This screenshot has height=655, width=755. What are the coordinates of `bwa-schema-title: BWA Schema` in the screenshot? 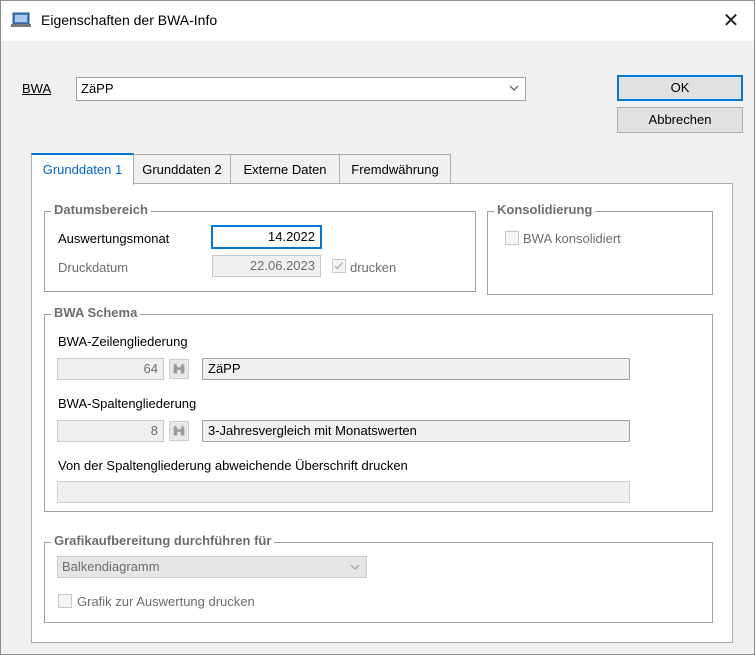 It's located at (96, 312).